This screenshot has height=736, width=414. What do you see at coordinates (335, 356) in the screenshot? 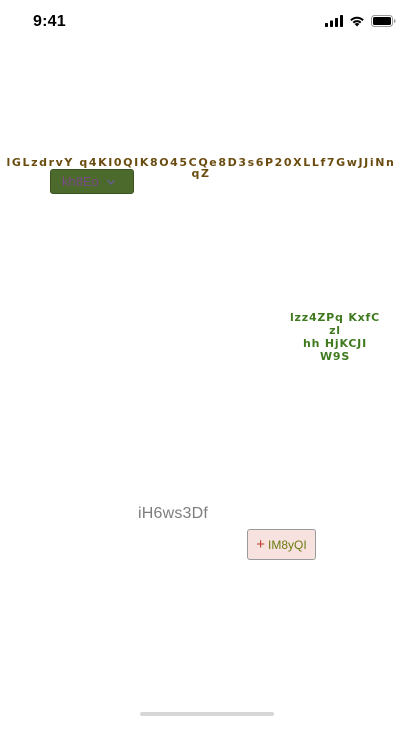
I see `green-text-line: W9S` at bounding box center [335, 356].